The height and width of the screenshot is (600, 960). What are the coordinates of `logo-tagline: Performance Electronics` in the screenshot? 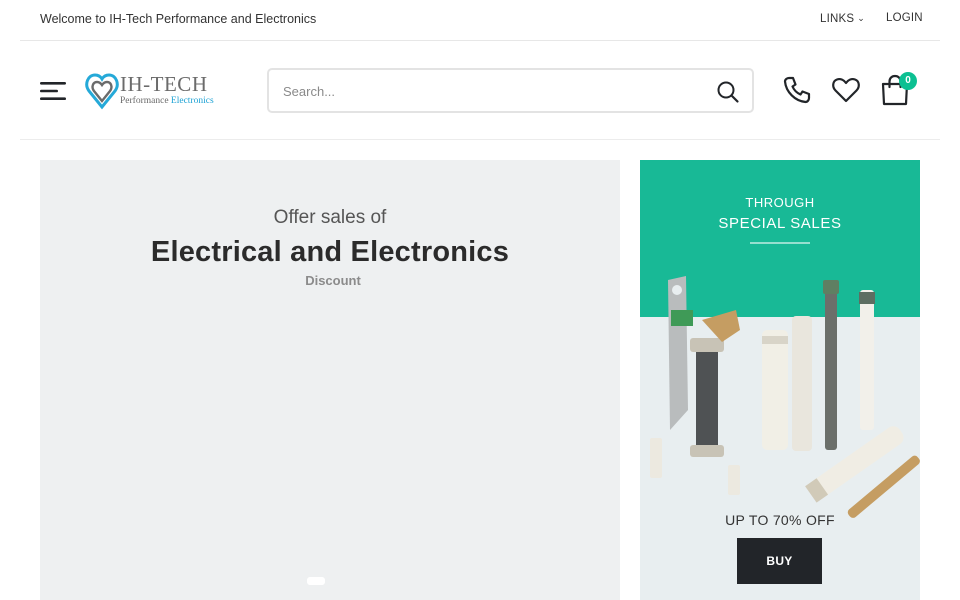 It's located at (167, 101).